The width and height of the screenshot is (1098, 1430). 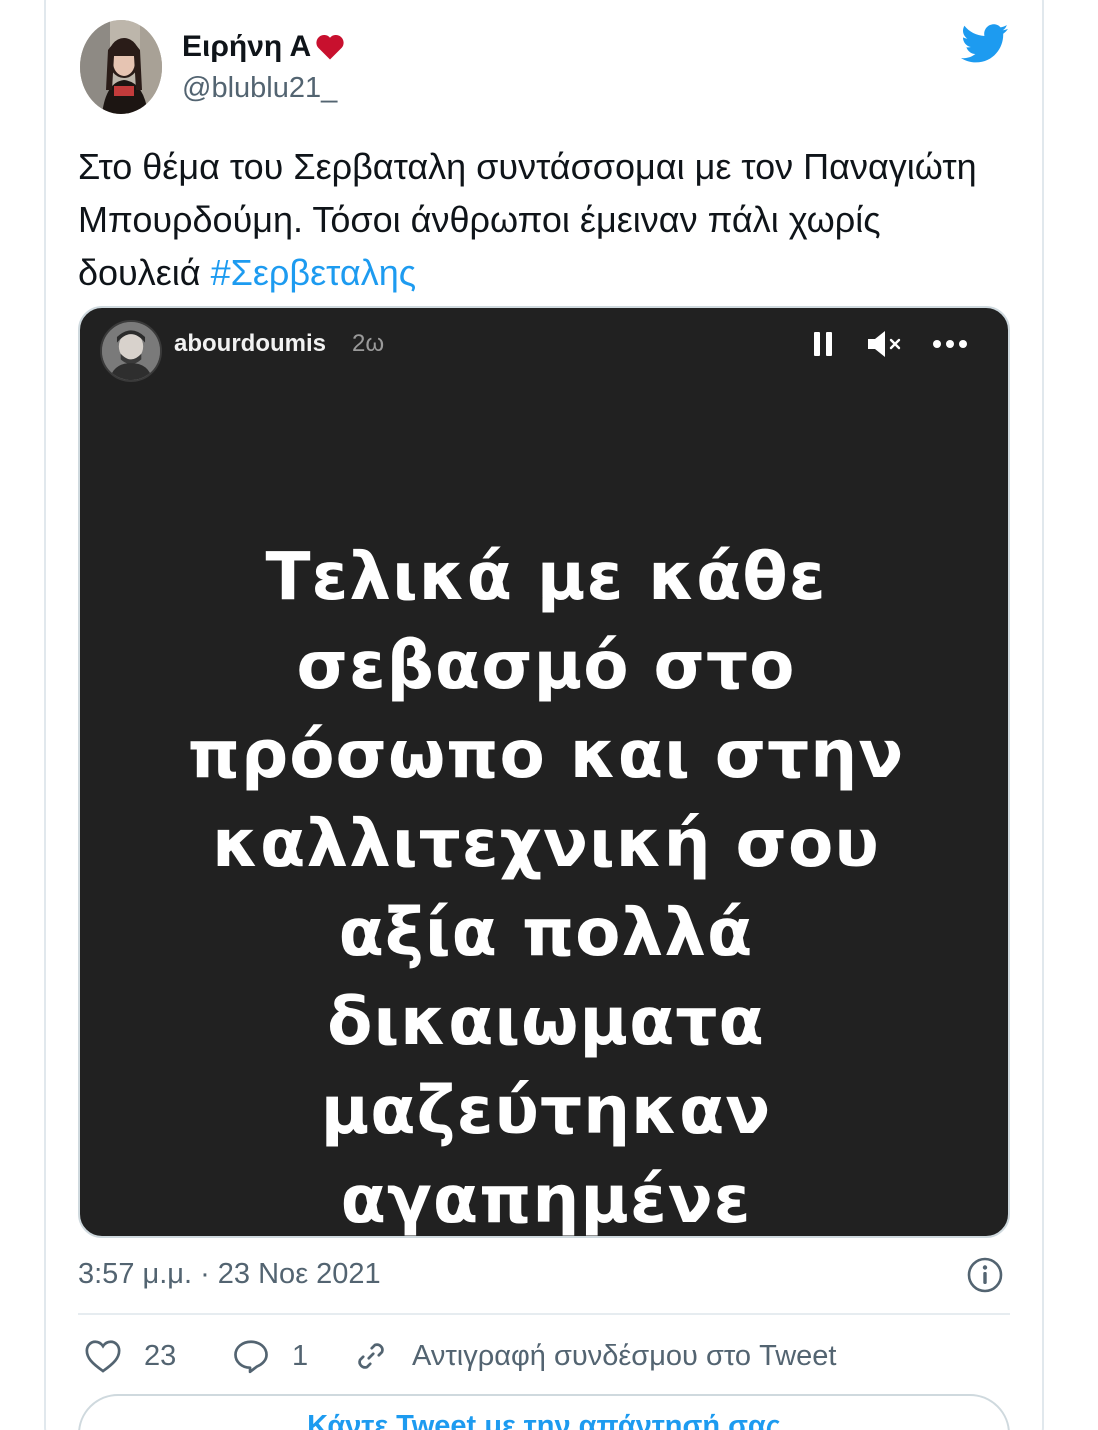 What do you see at coordinates (130, 1356) in the screenshot?
I see `like-button: 23` at bounding box center [130, 1356].